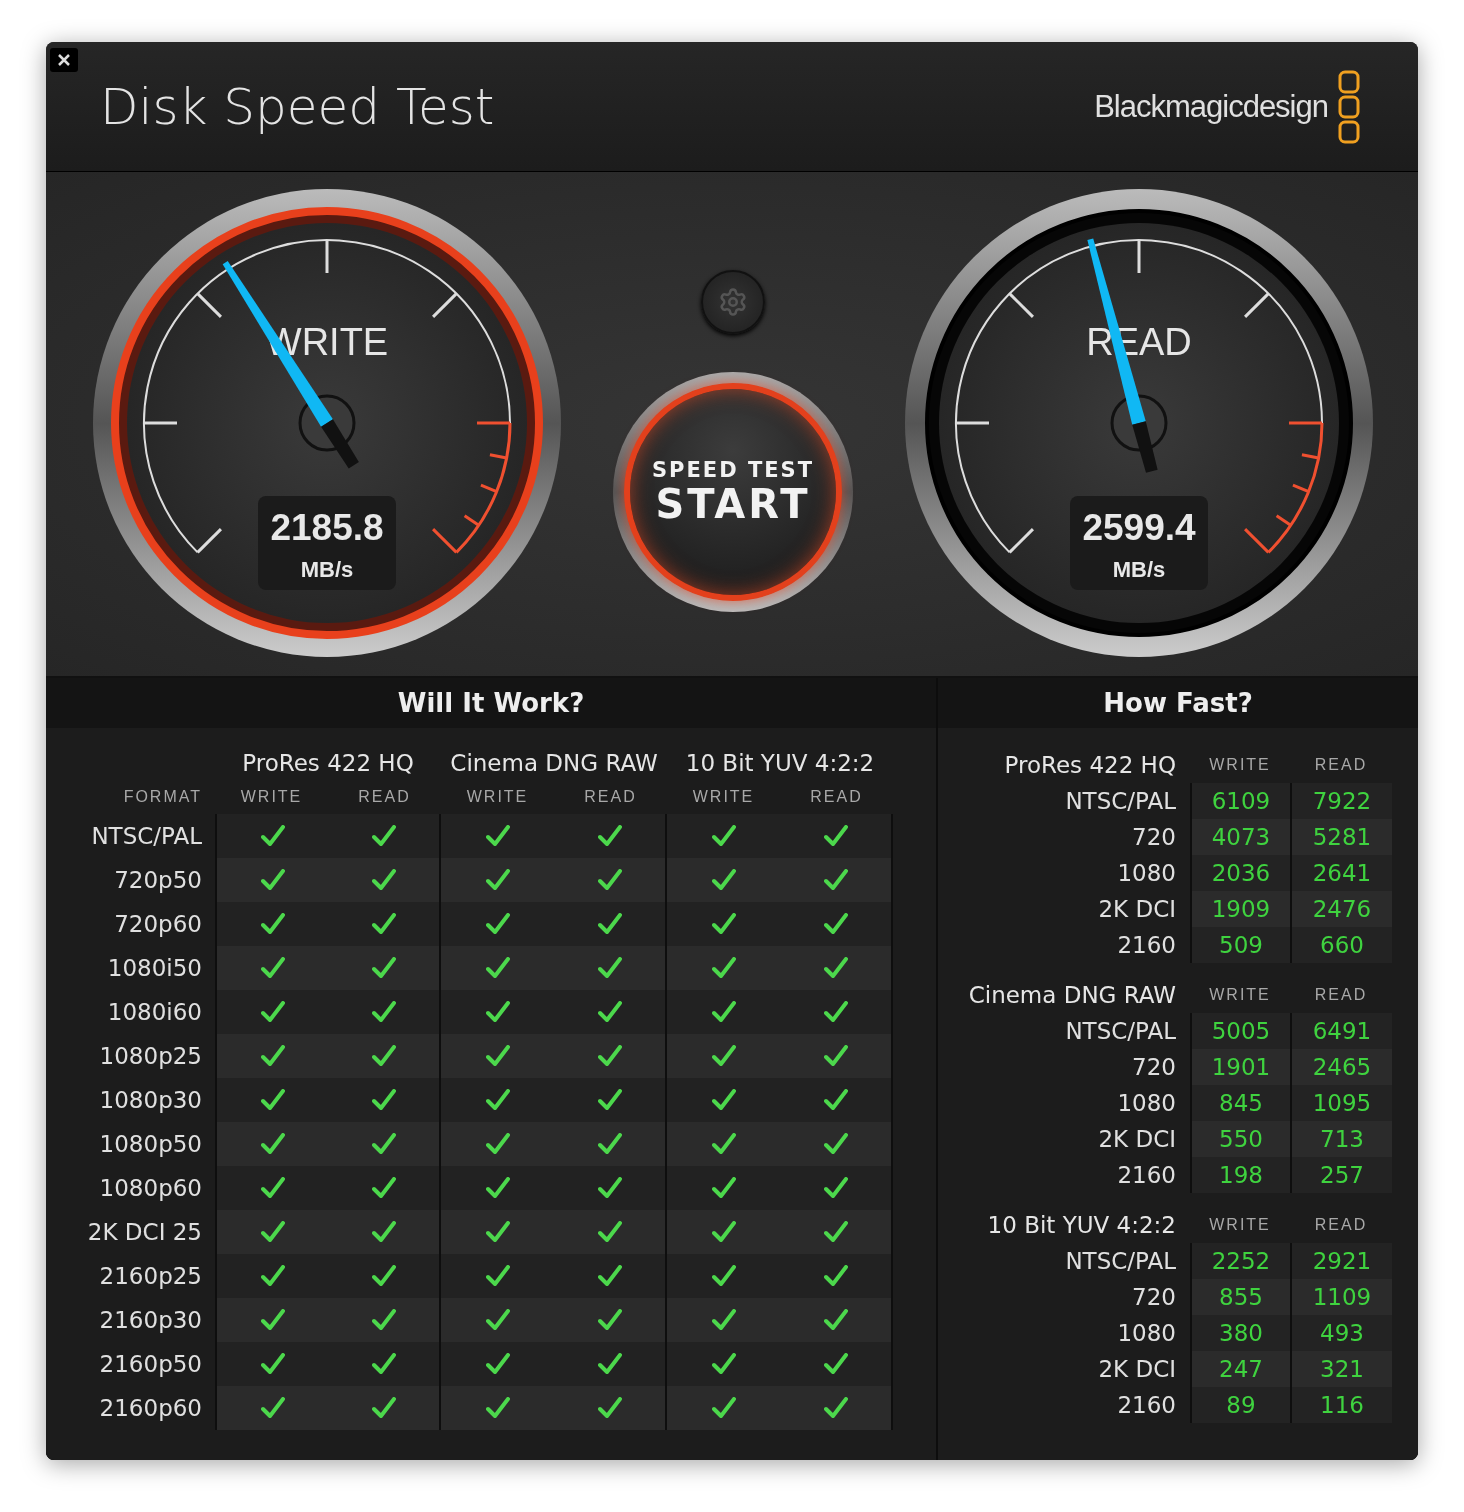  Describe the element at coordinates (158, 880) in the screenshot. I see `format-label: 720p50` at that location.